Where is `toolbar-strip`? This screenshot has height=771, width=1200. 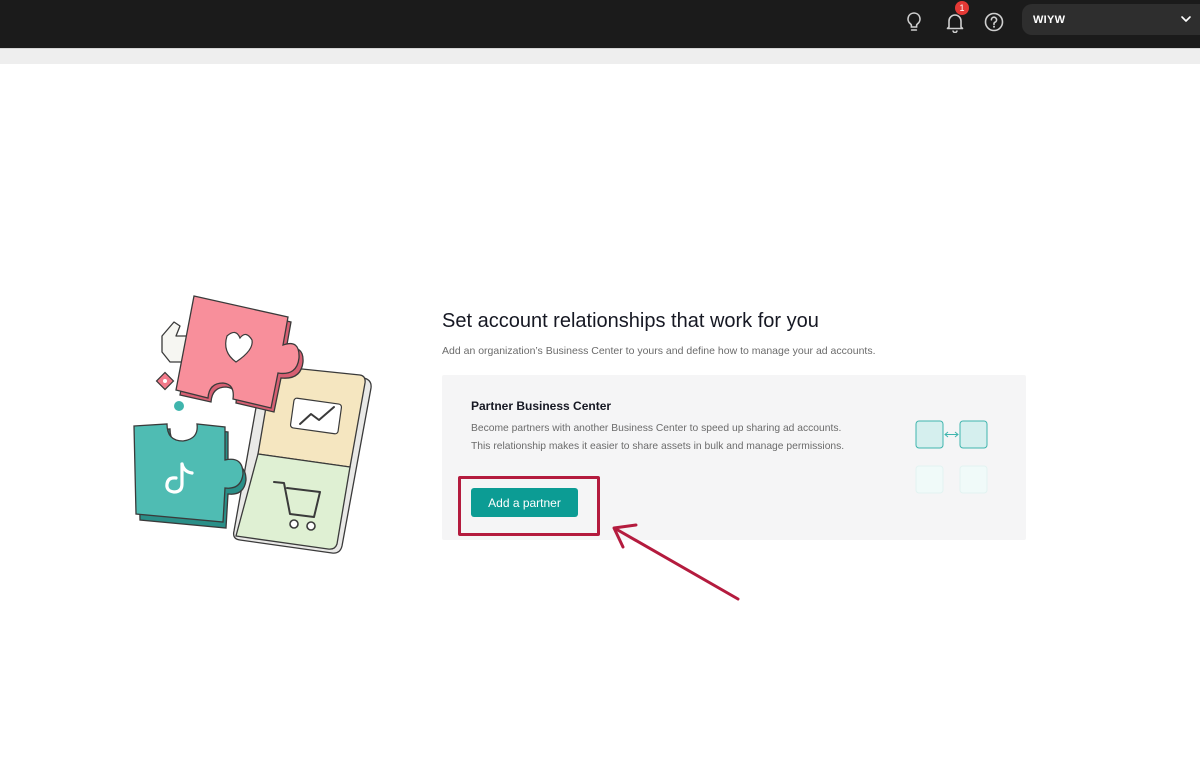
toolbar-strip is located at coordinates (600, 56).